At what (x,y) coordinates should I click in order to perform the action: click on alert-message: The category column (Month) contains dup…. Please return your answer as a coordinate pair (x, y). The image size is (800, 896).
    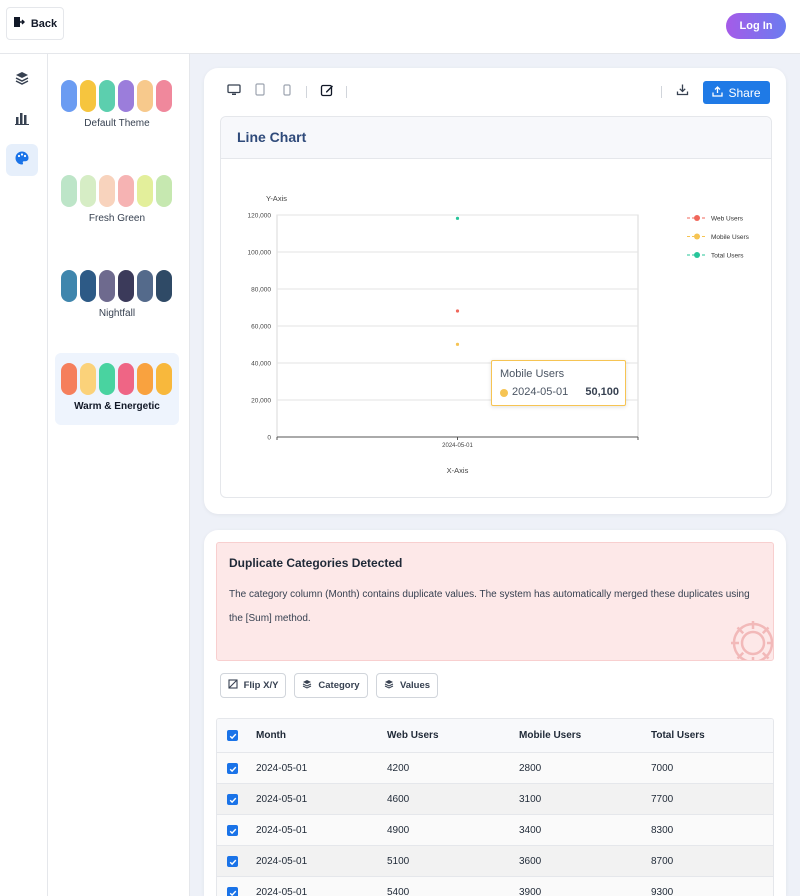
    Looking at the image, I should click on (489, 606).